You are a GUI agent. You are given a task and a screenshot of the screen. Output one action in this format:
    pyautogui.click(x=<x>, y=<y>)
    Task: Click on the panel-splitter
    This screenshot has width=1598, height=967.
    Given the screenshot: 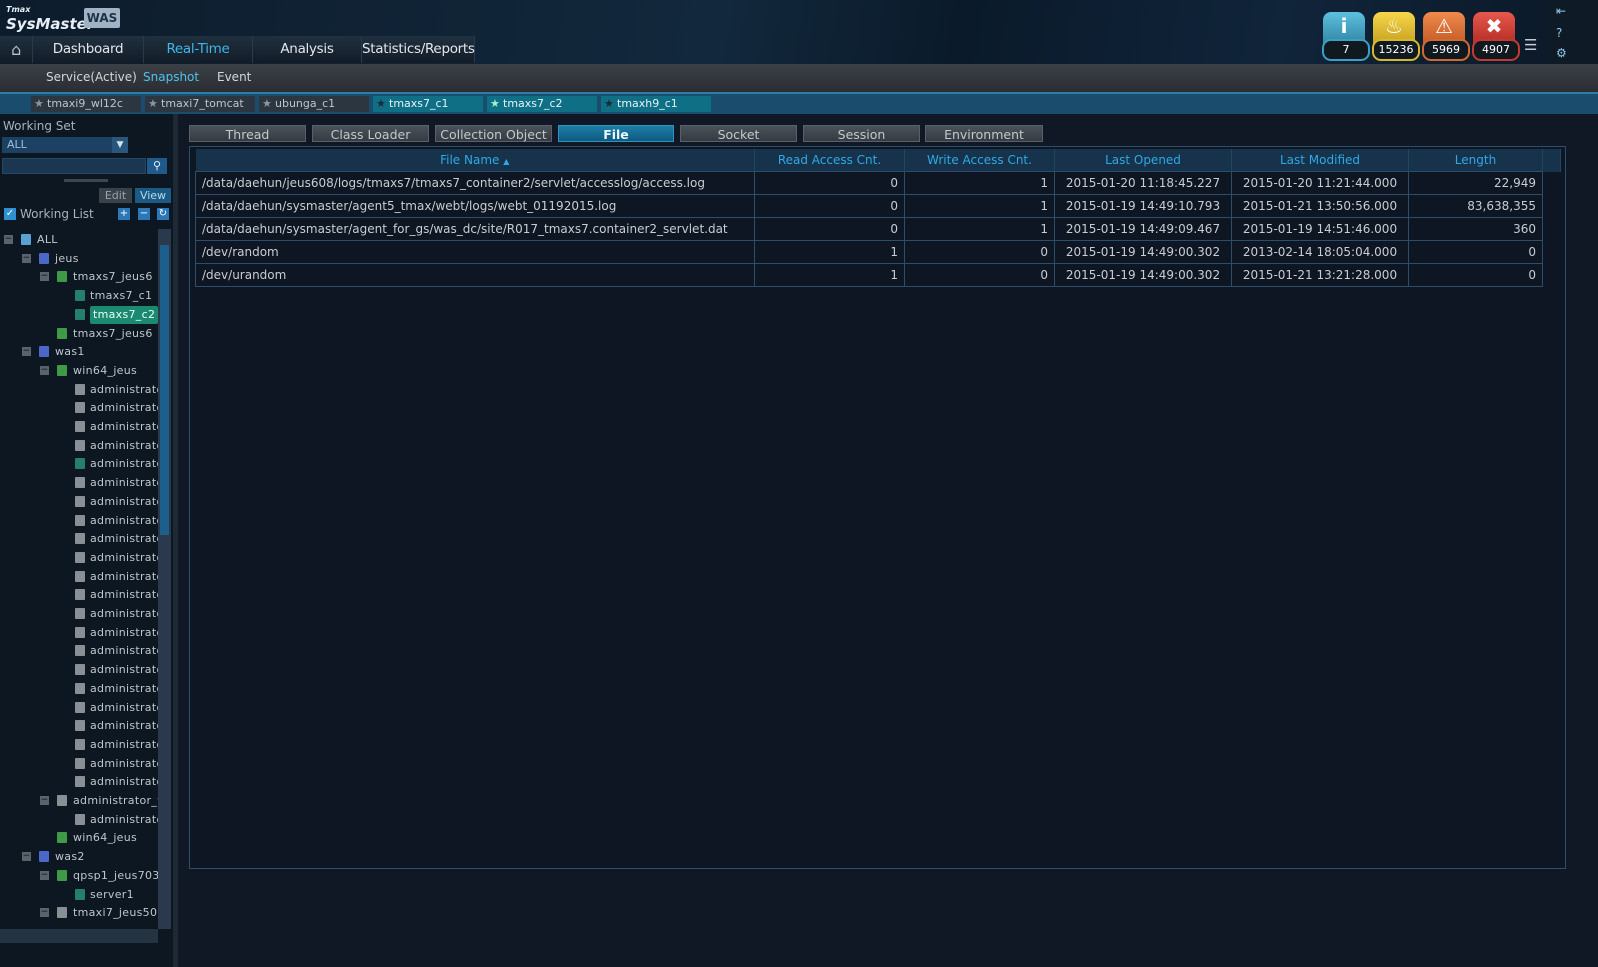 What is the action you would take?
    pyautogui.click(x=86, y=180)
    